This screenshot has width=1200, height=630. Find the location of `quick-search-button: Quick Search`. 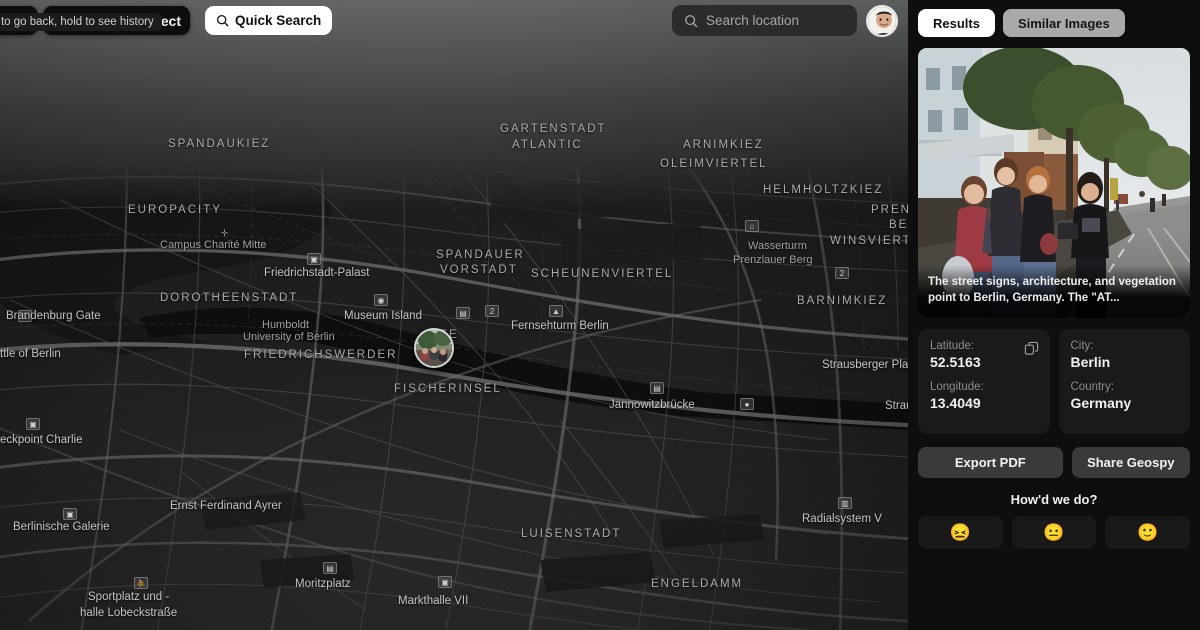

quick-search-button: Quick Search is located at coordinates (268, 20).